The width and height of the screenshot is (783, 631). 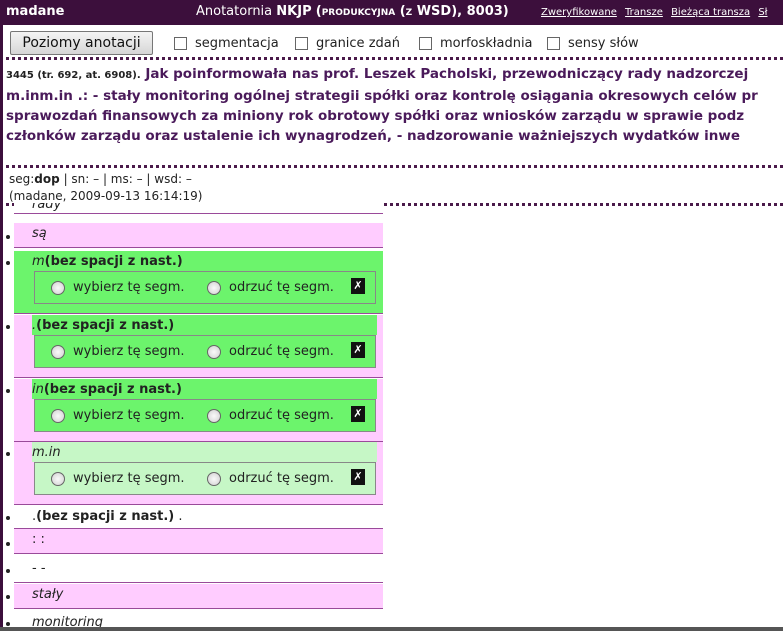 I want to click on link-transze: Transze, so click(x=644, y=12).